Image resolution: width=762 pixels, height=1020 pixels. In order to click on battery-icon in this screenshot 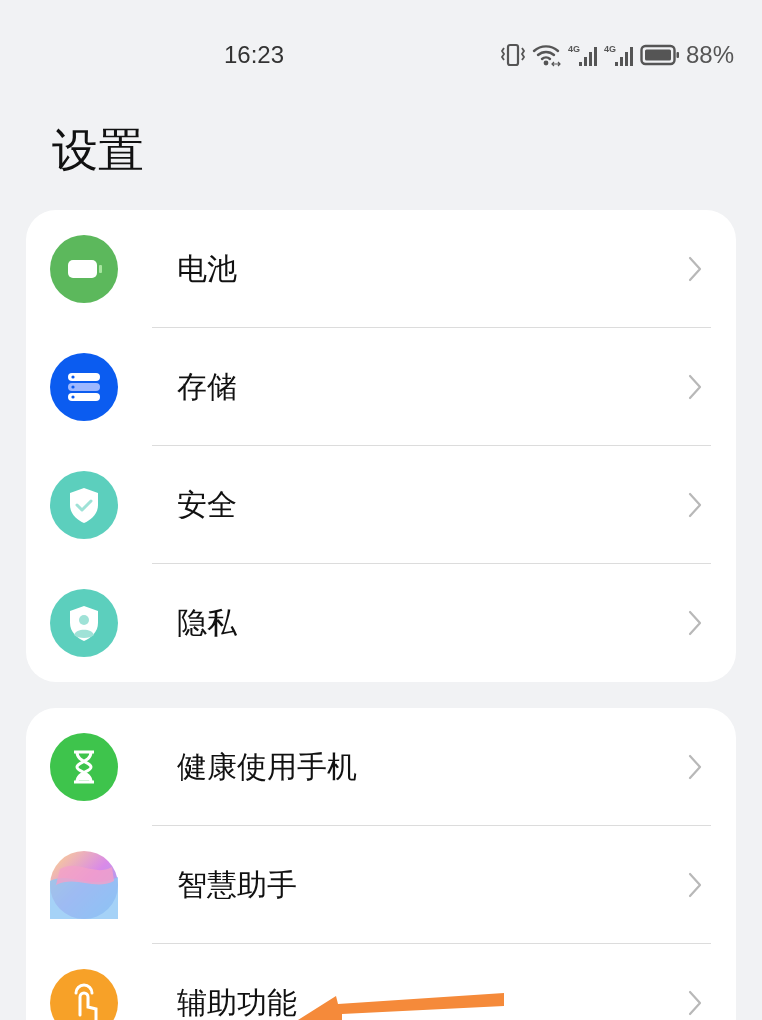, I will do `click(84, 269)`.